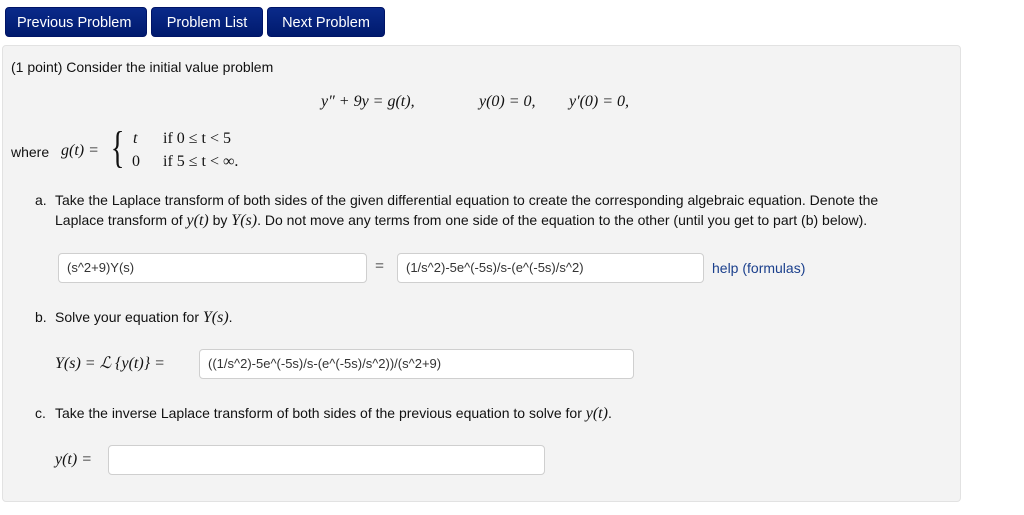  I want to click on piecewise-brace: {, so click(117, 147).